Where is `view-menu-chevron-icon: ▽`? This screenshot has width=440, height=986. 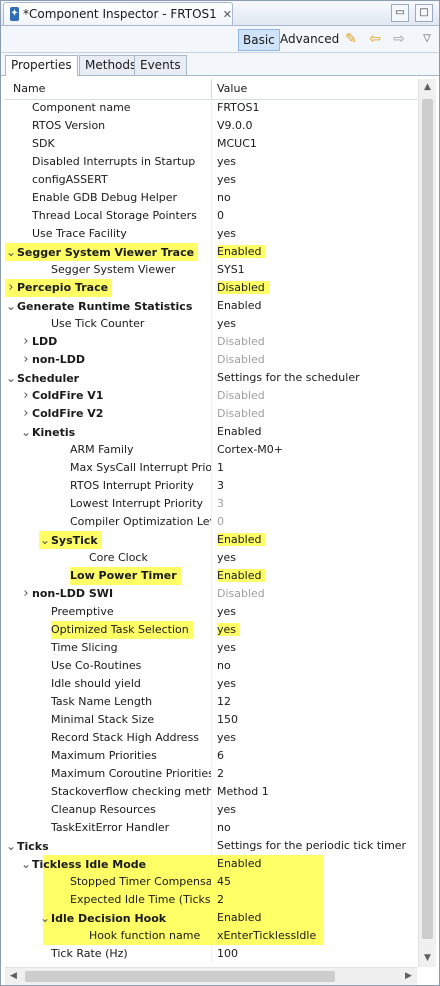
view-menu-chevron-icon: ▽ is located at coordinates (427, 39).